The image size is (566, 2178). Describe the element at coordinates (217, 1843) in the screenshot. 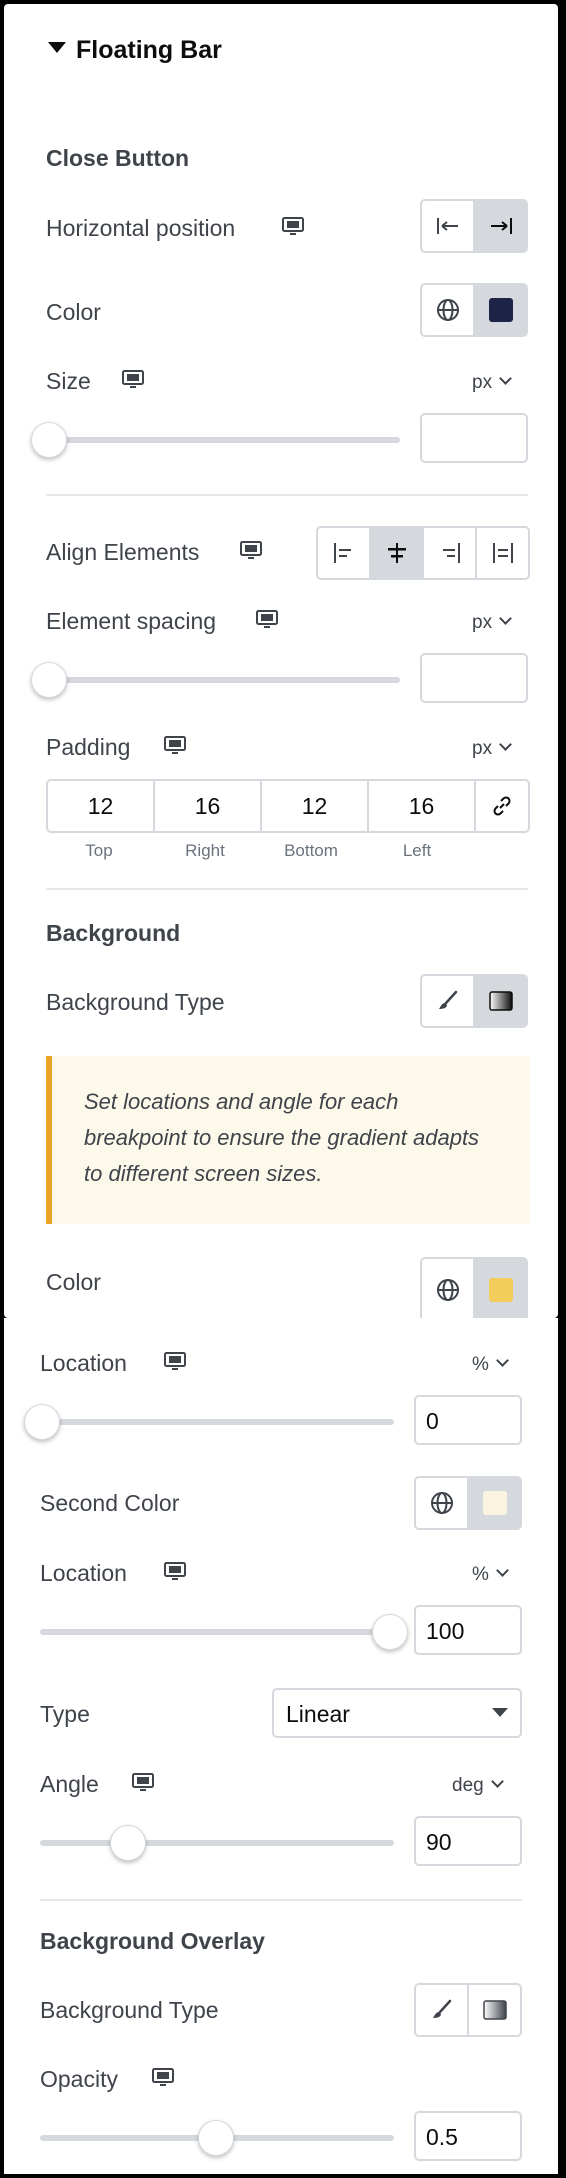

I see `angle-slider-track` at that location.